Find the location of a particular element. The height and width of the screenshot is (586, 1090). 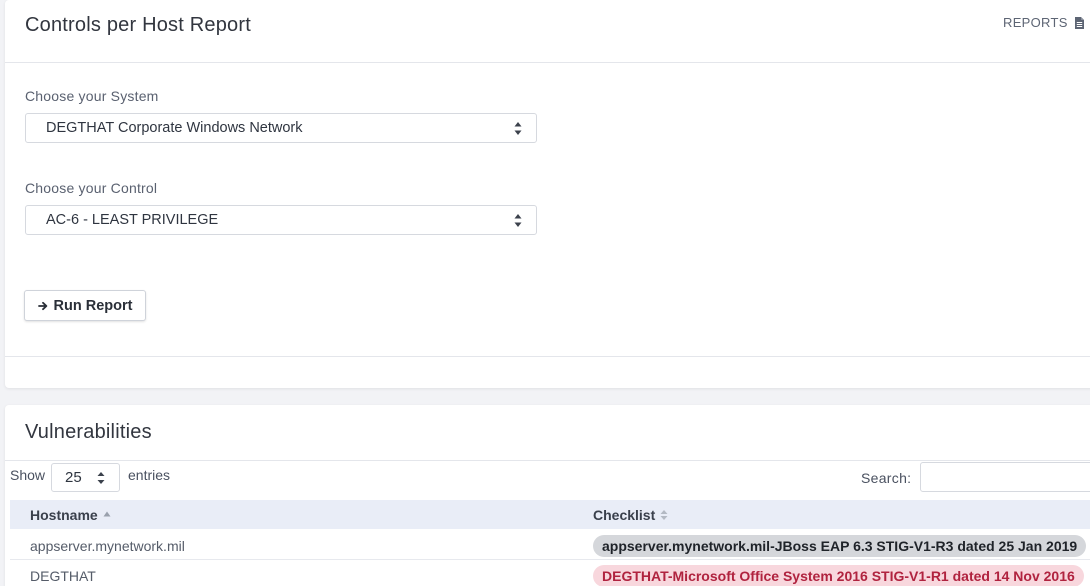

run-report-button: Run Report is located at coordinates (85, 305).